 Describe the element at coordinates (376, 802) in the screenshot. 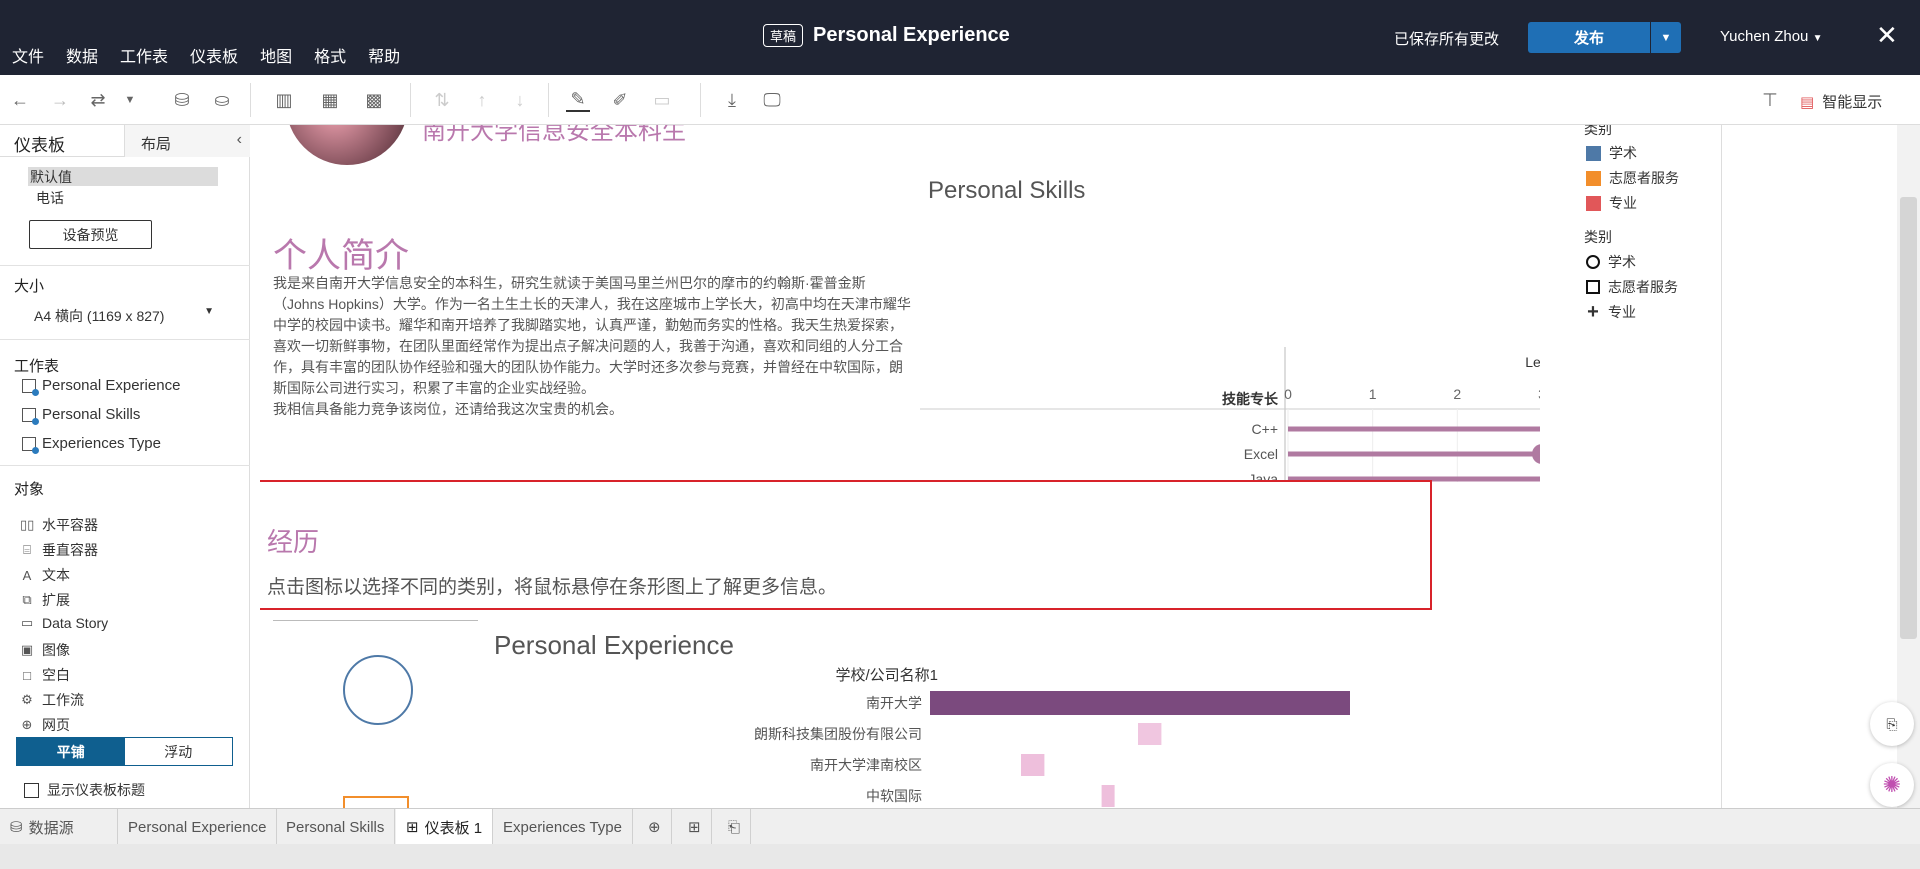

I see `volunteer-filter-square-icon` at that location.